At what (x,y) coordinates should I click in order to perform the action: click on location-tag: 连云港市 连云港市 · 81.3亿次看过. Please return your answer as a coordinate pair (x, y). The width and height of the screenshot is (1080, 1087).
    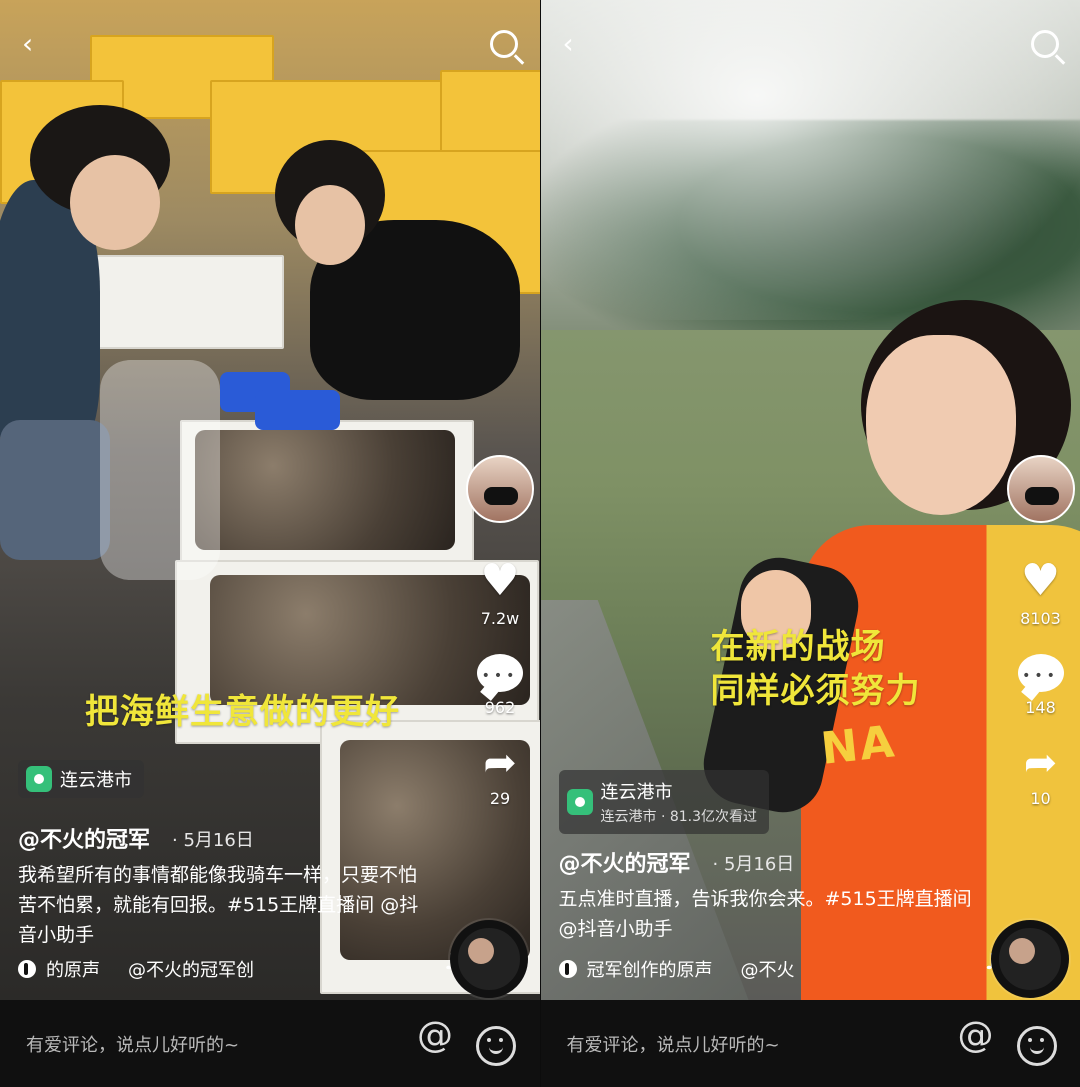
    Looking at the image, I should click on (664, 802).